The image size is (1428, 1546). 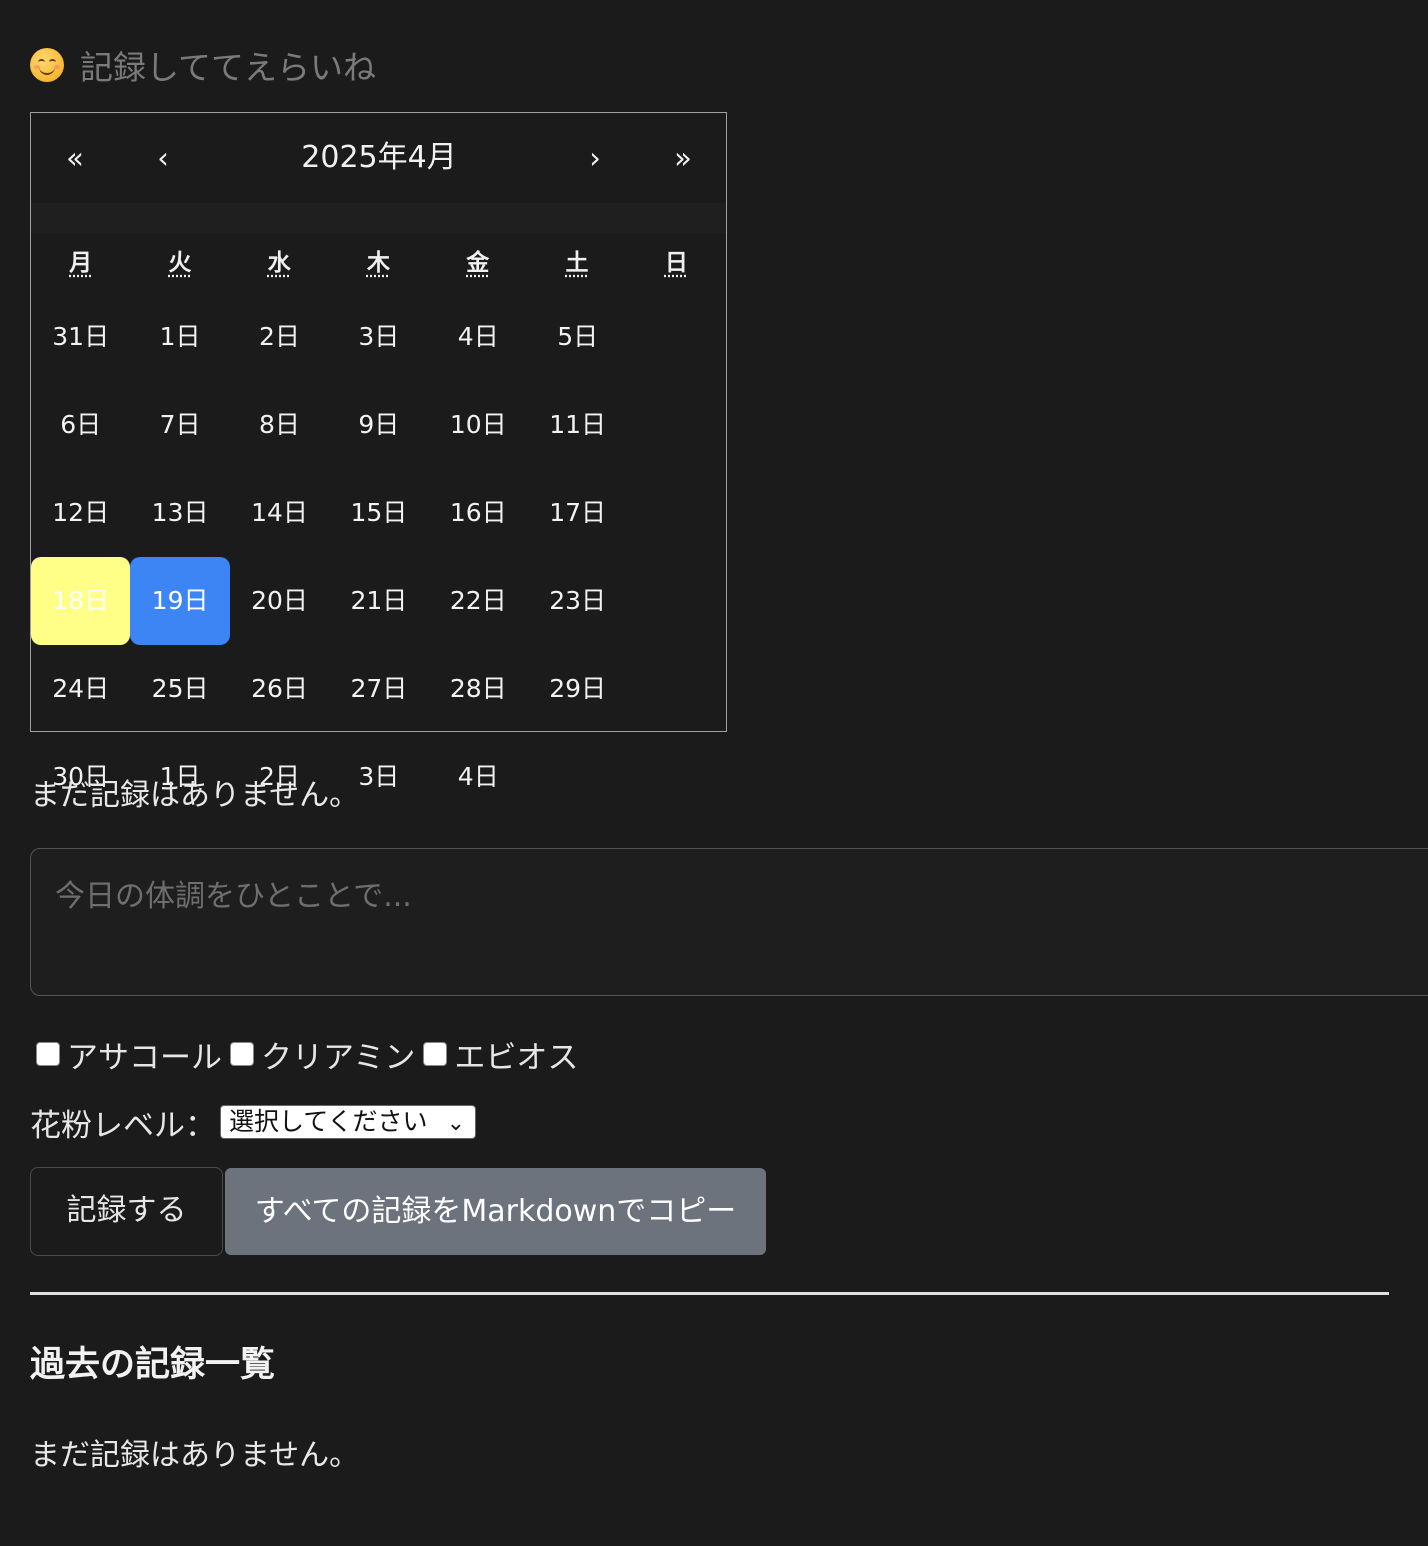 What do you see at coordinates (435, 1054) in the screenshot?
I see `checkbox-ebios` at bounding box center [435, 1054].